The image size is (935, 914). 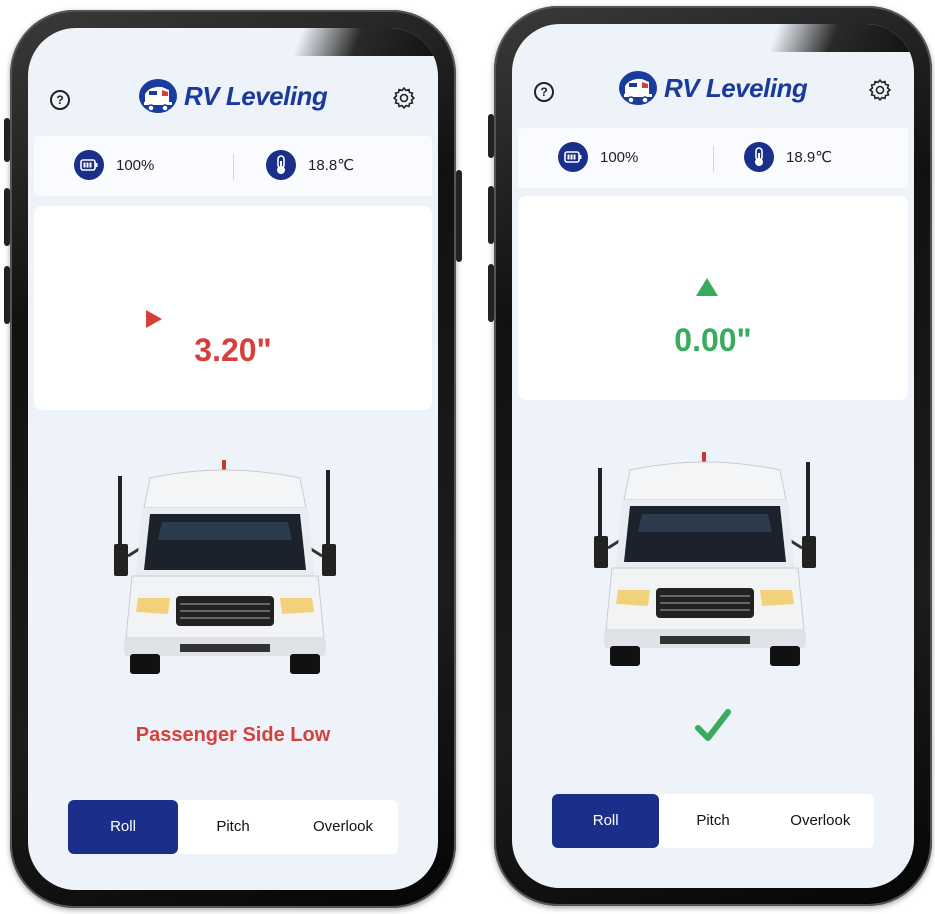 I want to click on temperature-value: 18.8℃, so click(x=331, y=165).